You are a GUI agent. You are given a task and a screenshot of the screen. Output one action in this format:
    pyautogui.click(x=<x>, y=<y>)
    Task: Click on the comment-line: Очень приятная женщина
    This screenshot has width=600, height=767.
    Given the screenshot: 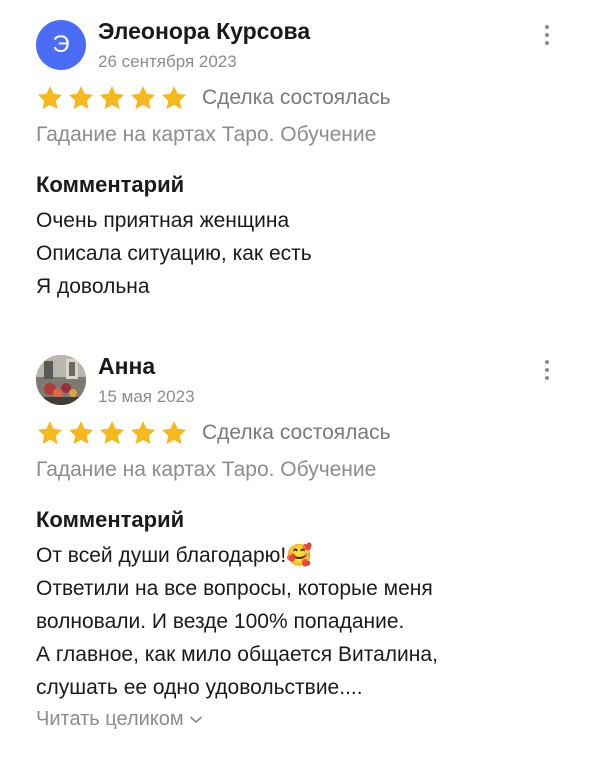 What is the action you would take?
    pyautogui.click(x=163, y=220)
    